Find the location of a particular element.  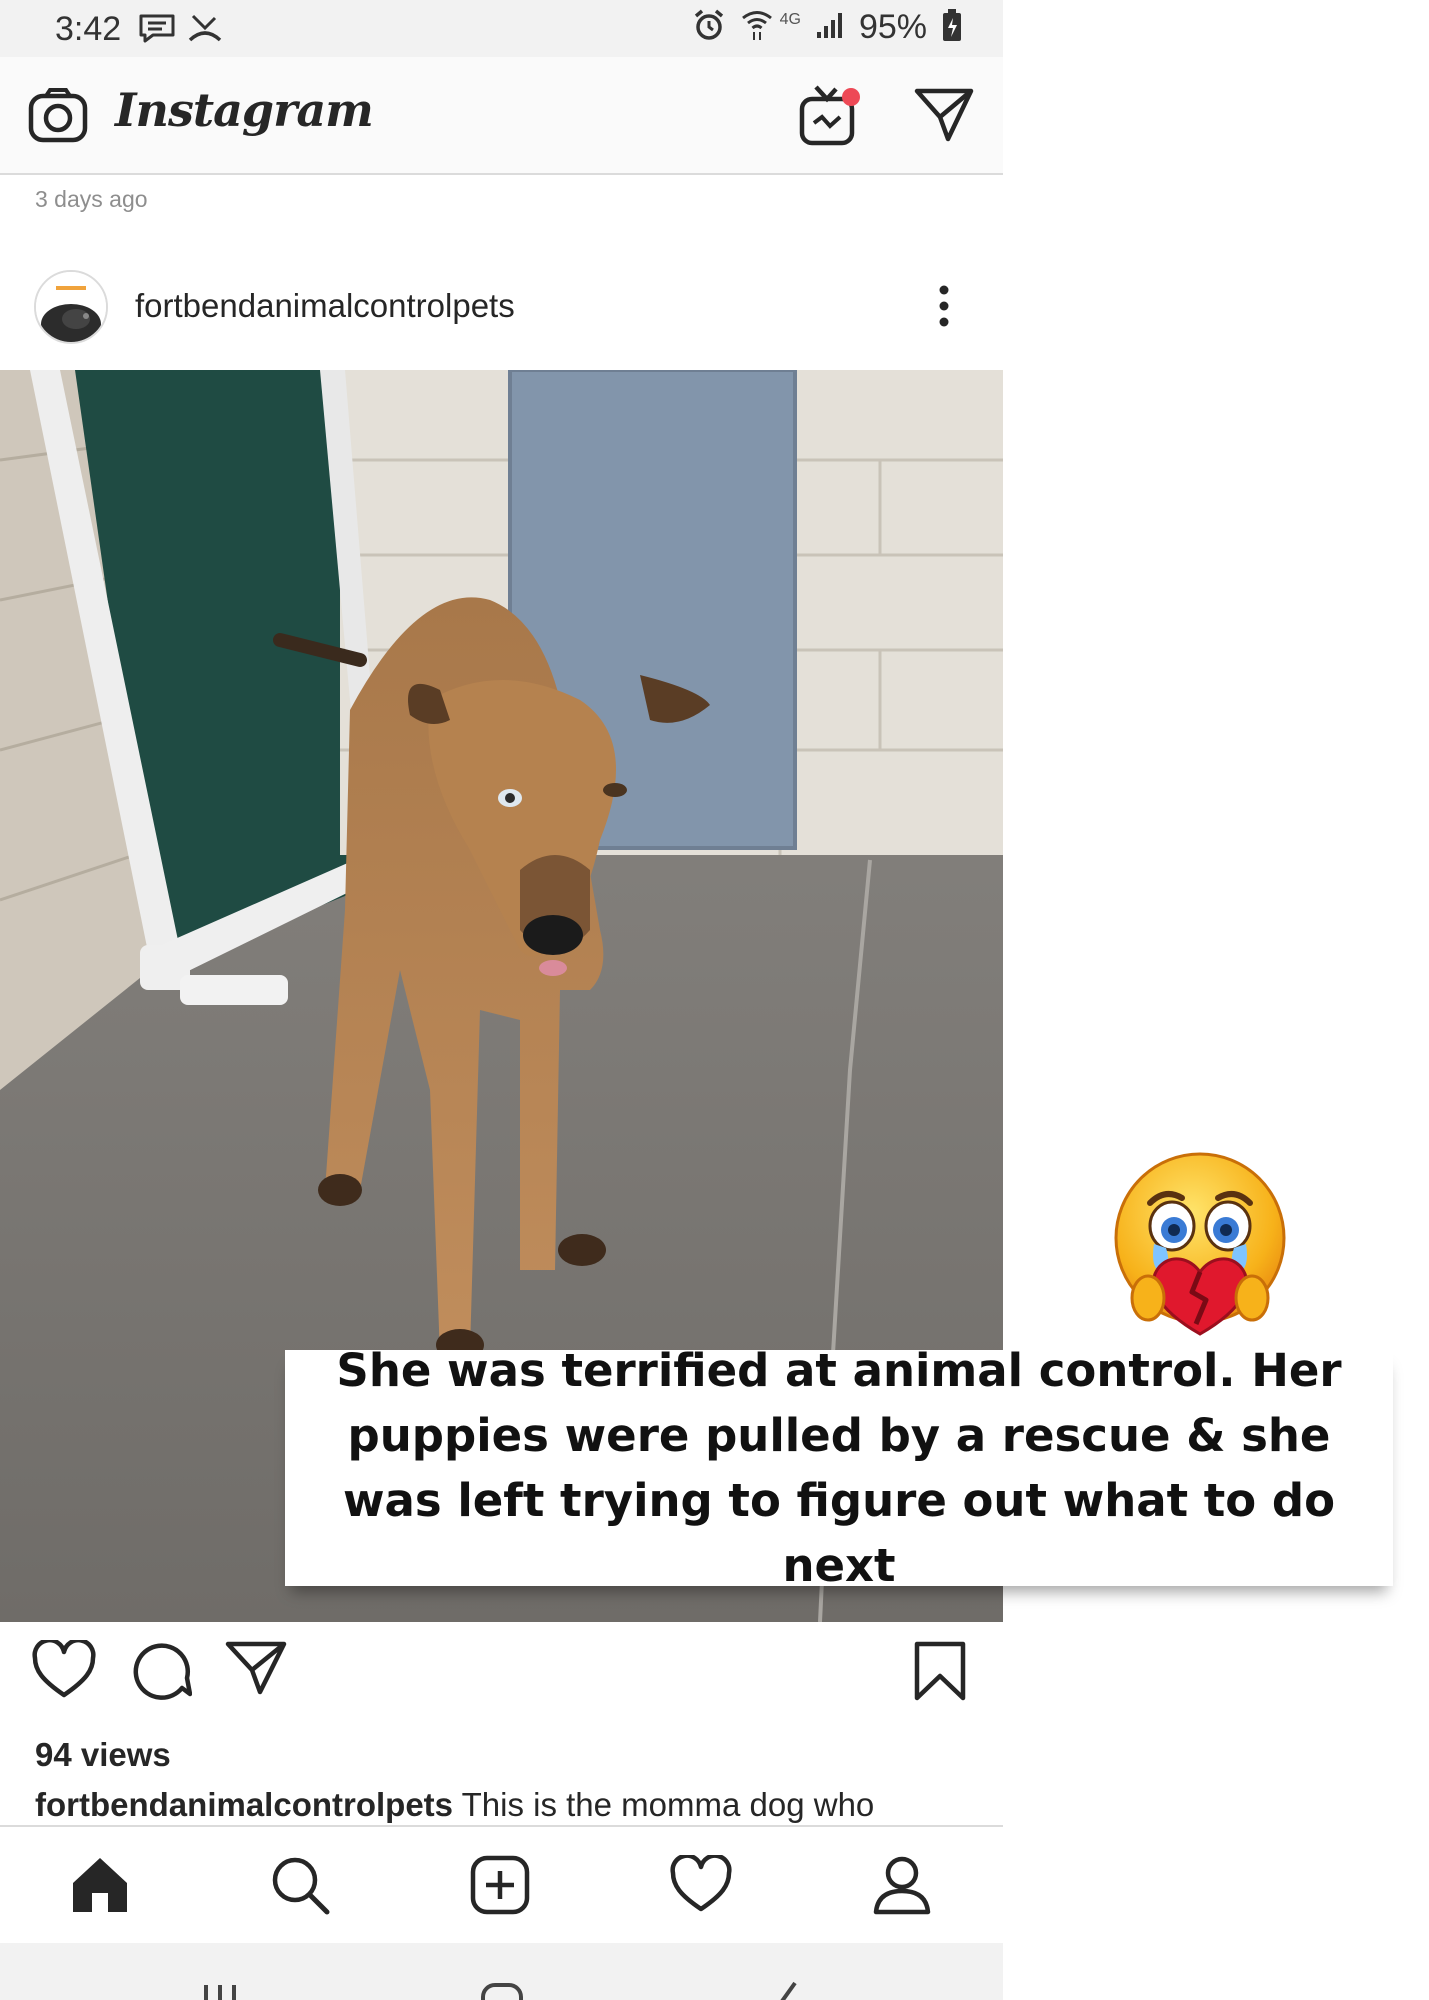

battery-icon is located at coordinates (952, 27).